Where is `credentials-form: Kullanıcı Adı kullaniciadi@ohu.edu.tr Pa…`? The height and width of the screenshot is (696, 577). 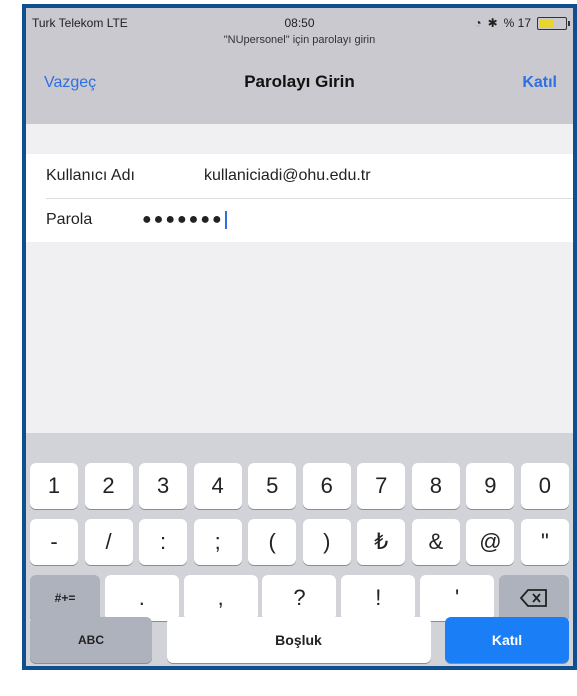 credentials-form: Kullanıcı Adı kullaniciadi@ohu.edu.tr Pa… is located at coordinates (299, 198).